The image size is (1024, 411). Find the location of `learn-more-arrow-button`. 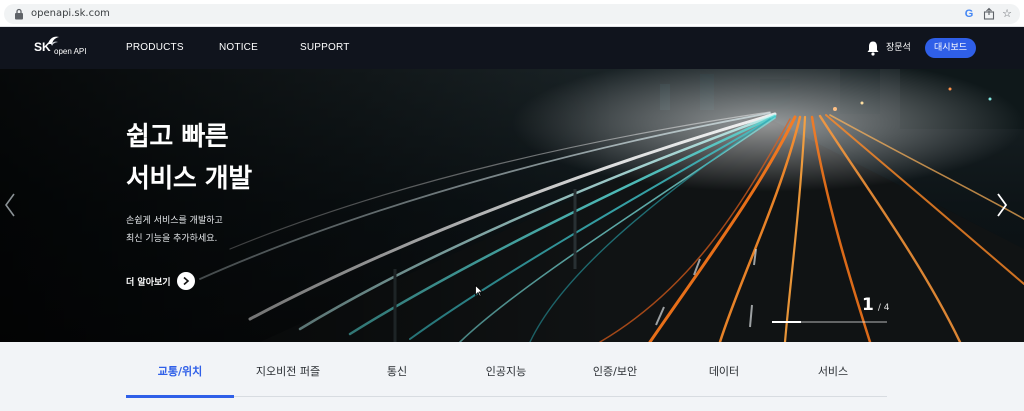

learn-more-arrow-button is located at coordinates (185, 281).